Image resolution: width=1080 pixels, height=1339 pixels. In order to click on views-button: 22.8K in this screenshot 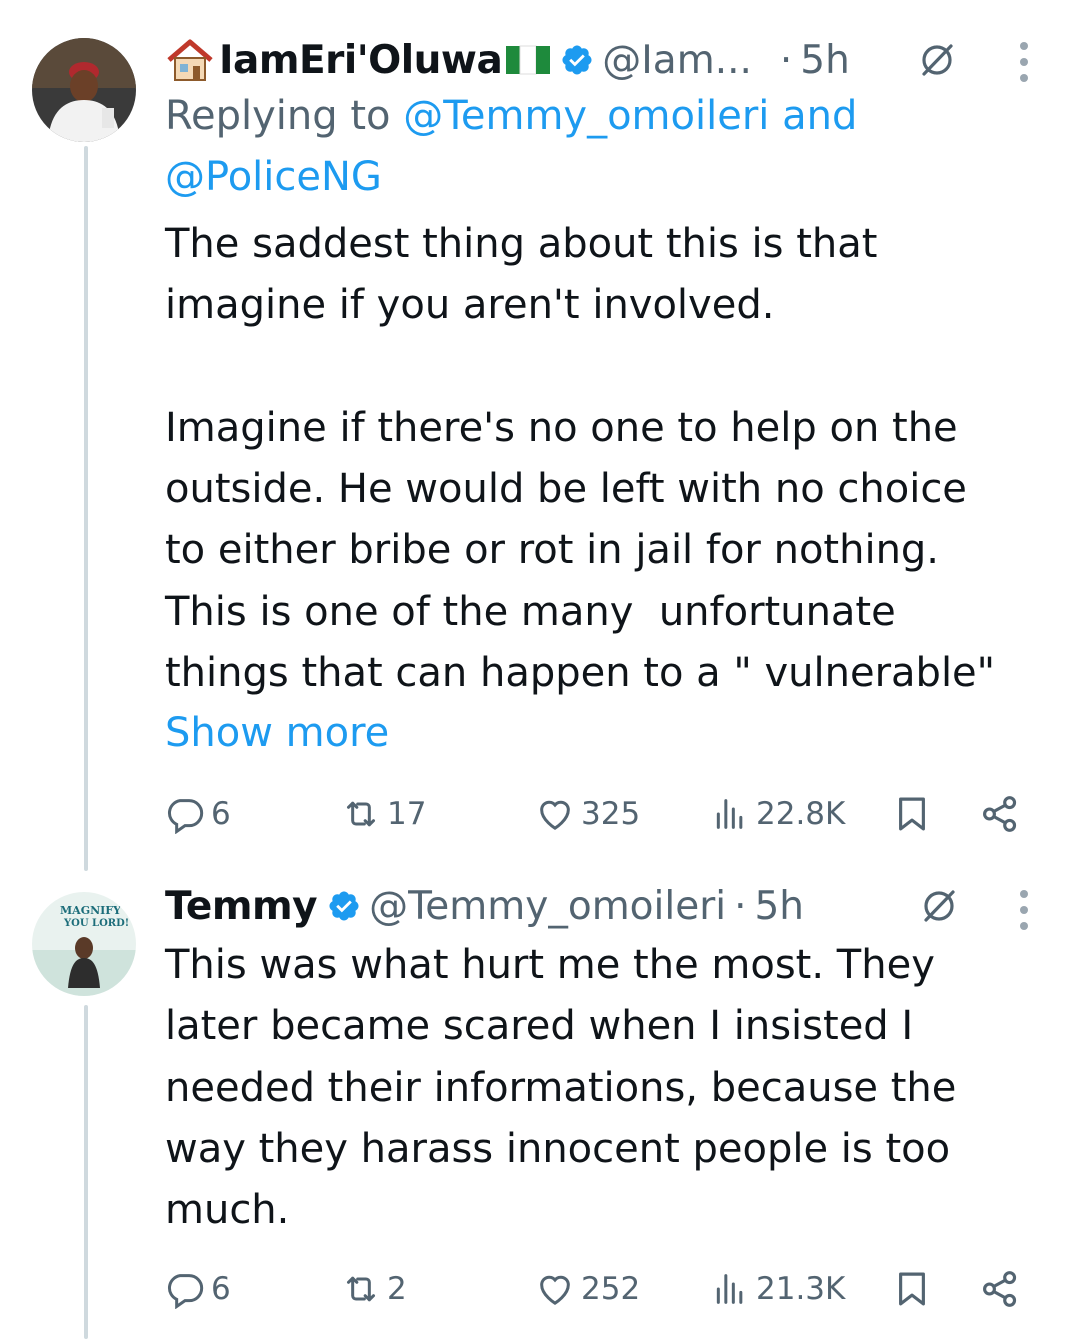, I will do `click(777, 814)`.